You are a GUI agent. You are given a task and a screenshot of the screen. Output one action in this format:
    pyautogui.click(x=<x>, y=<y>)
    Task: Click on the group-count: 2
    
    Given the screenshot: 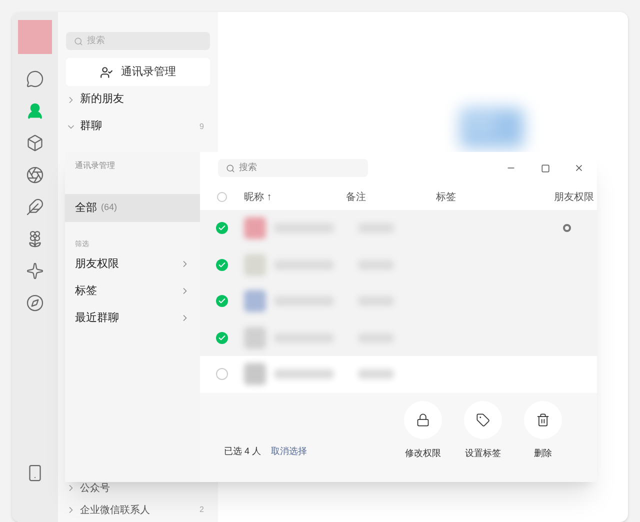 What is the action you would take?
    pyautogui.click(x=202, y=510)
    